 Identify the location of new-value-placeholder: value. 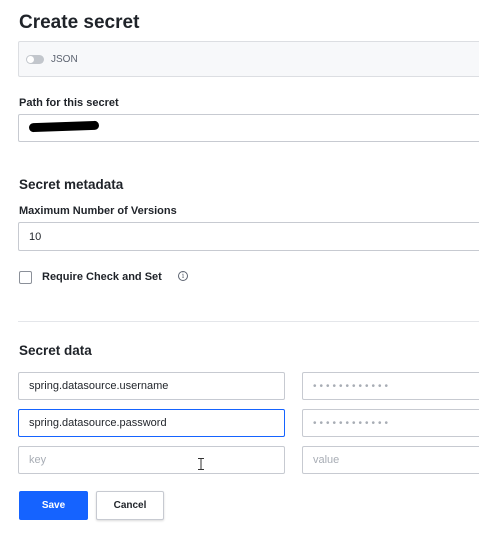
(326, 460).